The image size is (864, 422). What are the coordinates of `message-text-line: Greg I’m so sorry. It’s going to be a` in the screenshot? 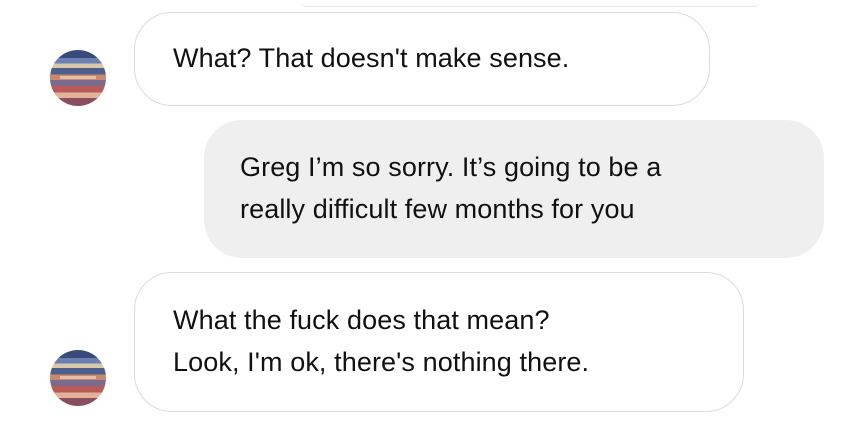 It's located at (451, 167).